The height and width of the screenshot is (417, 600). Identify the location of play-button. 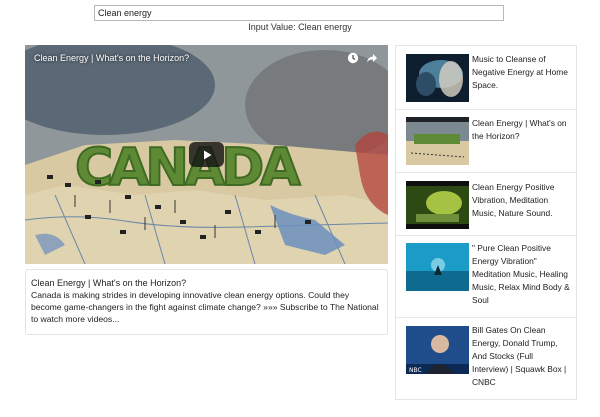
(206, 154).